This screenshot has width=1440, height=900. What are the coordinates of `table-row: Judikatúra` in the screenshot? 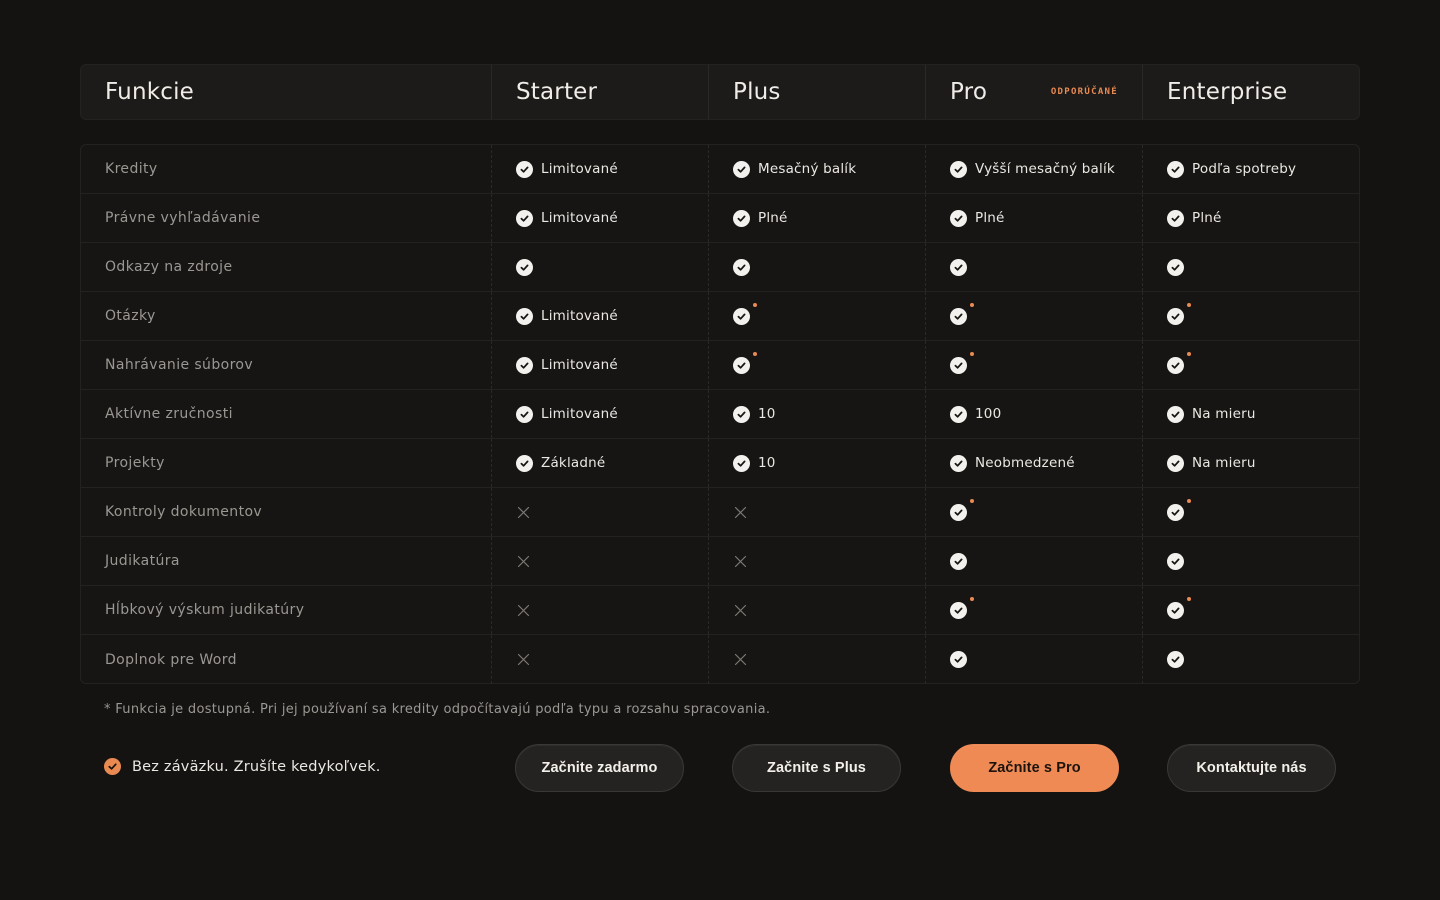 It's located at (720, 561).